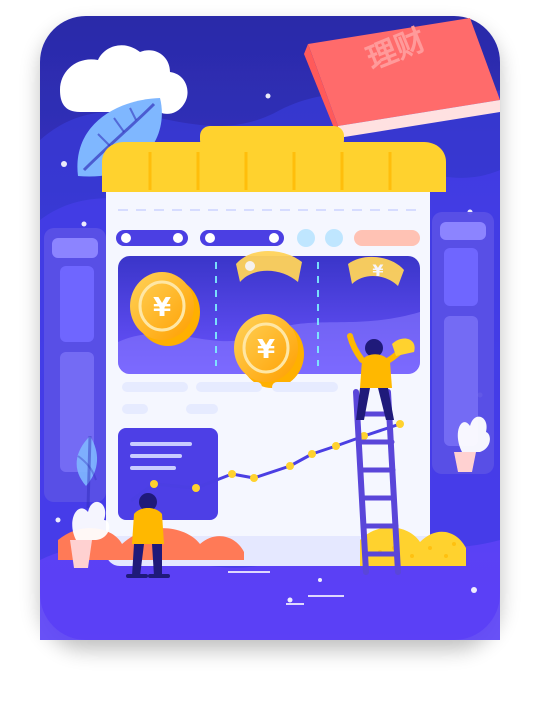 This screenshot has width=540, height=706. I want to click on info-card, so click(168, 474).